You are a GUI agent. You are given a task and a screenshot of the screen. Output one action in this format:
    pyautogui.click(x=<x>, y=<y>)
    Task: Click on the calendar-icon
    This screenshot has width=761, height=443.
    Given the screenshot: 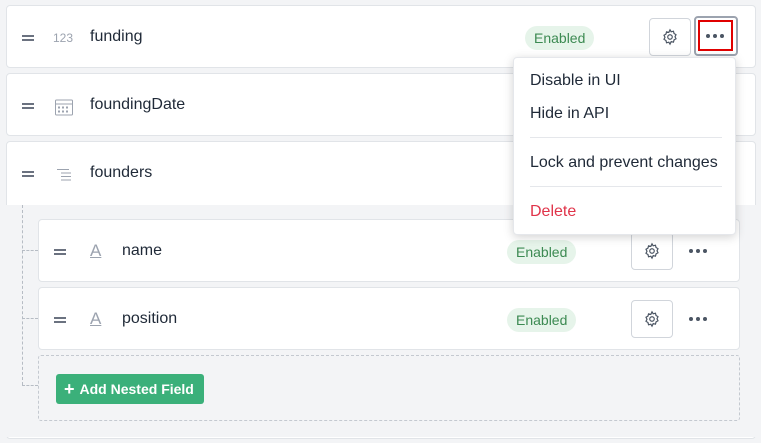 What is the action you would take?
    pyautogui.click(x=64, y=107)
    